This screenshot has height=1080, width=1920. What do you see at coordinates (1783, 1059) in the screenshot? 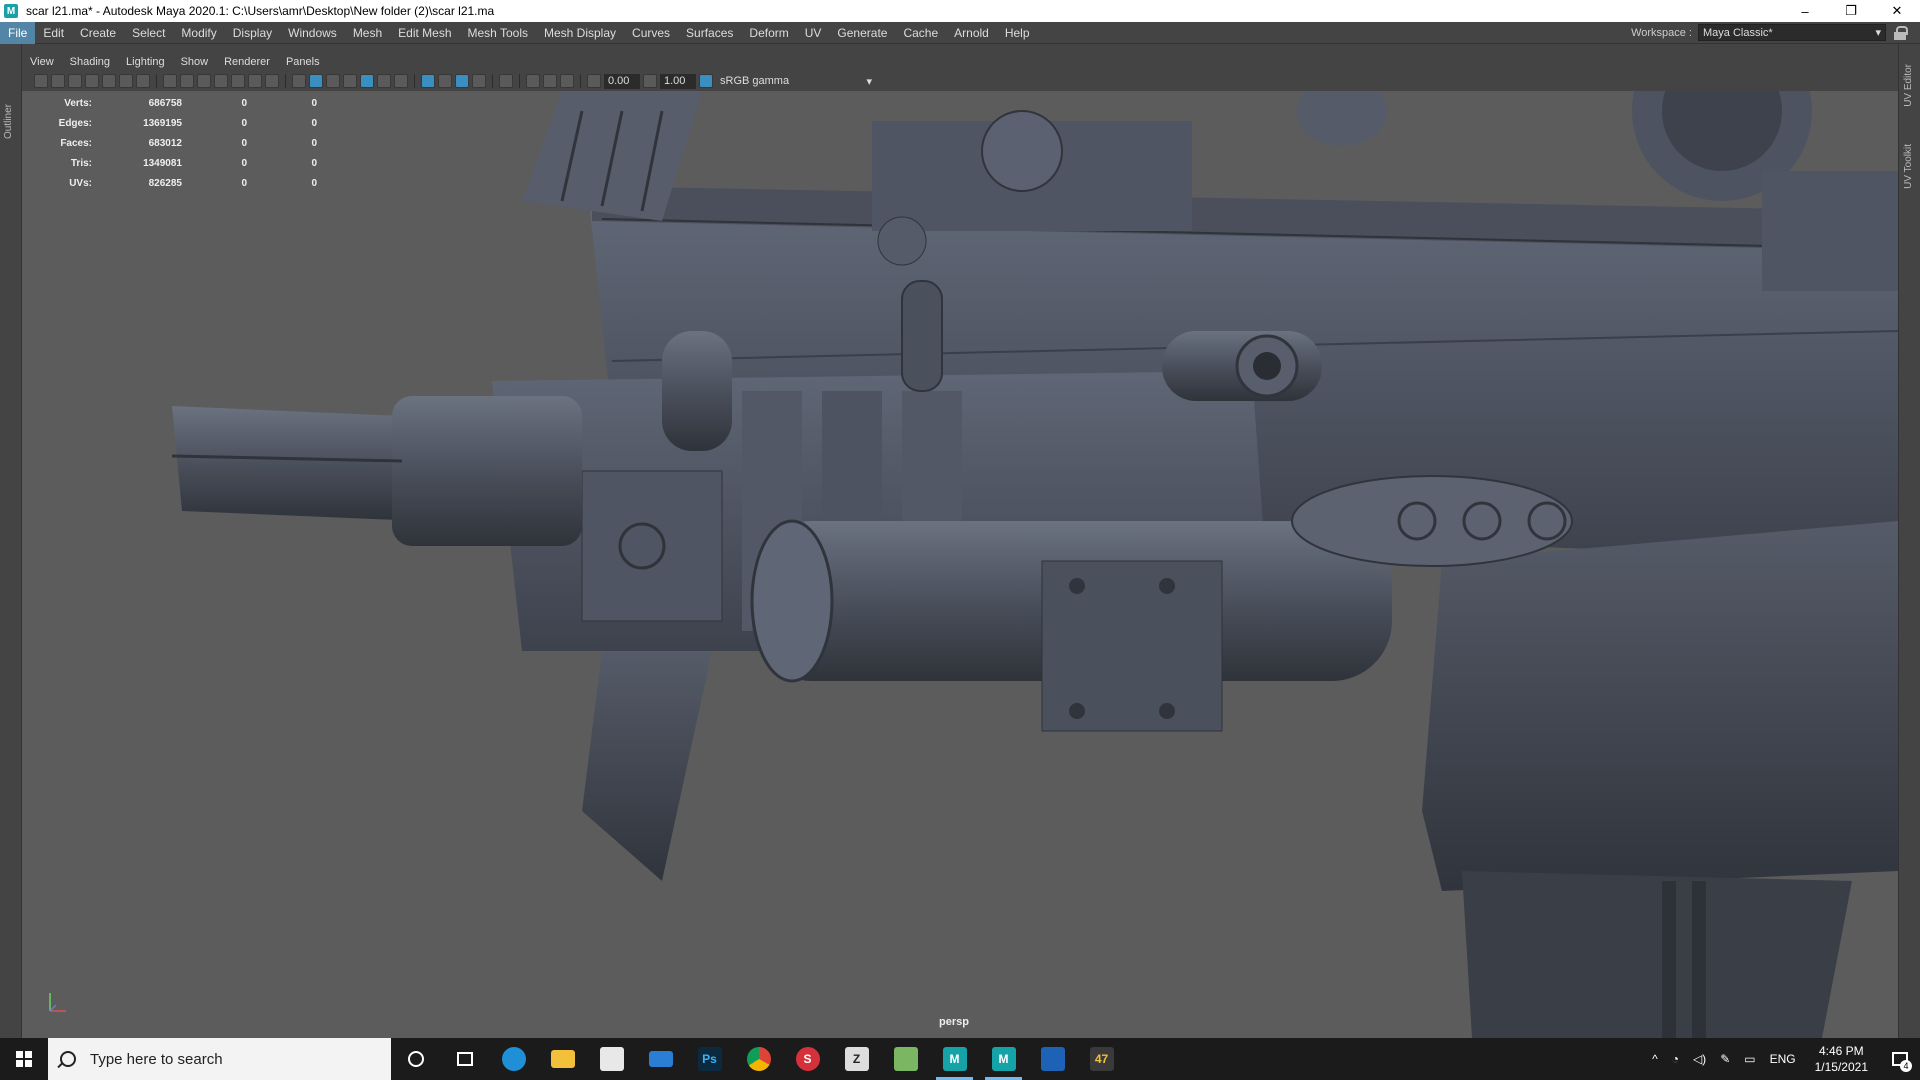
I see `language-indicator: ENG` at bounding box center [1783, 1059].